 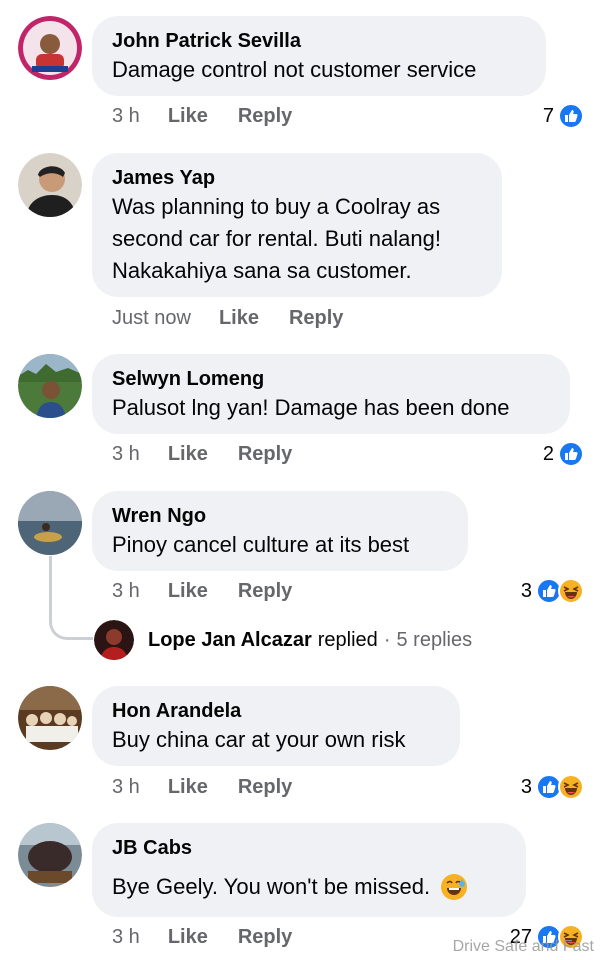 I want to click on commenter-name: John Patrick Sevilla, so click(x=319, y=41).